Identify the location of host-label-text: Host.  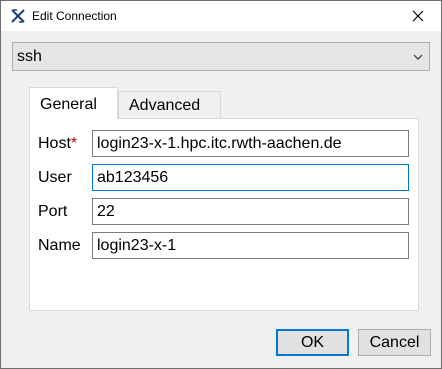
(54, 143).